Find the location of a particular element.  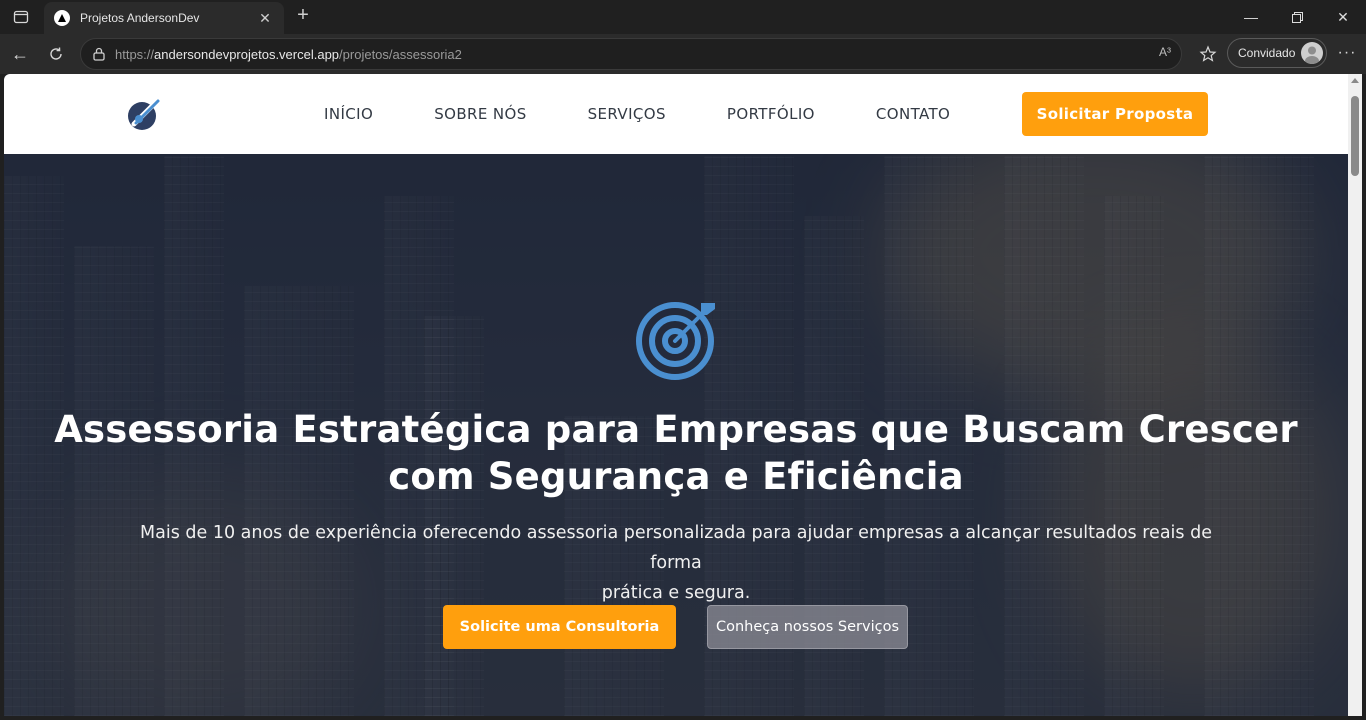

site-favicon-icon is located at coordinates (62, 18).